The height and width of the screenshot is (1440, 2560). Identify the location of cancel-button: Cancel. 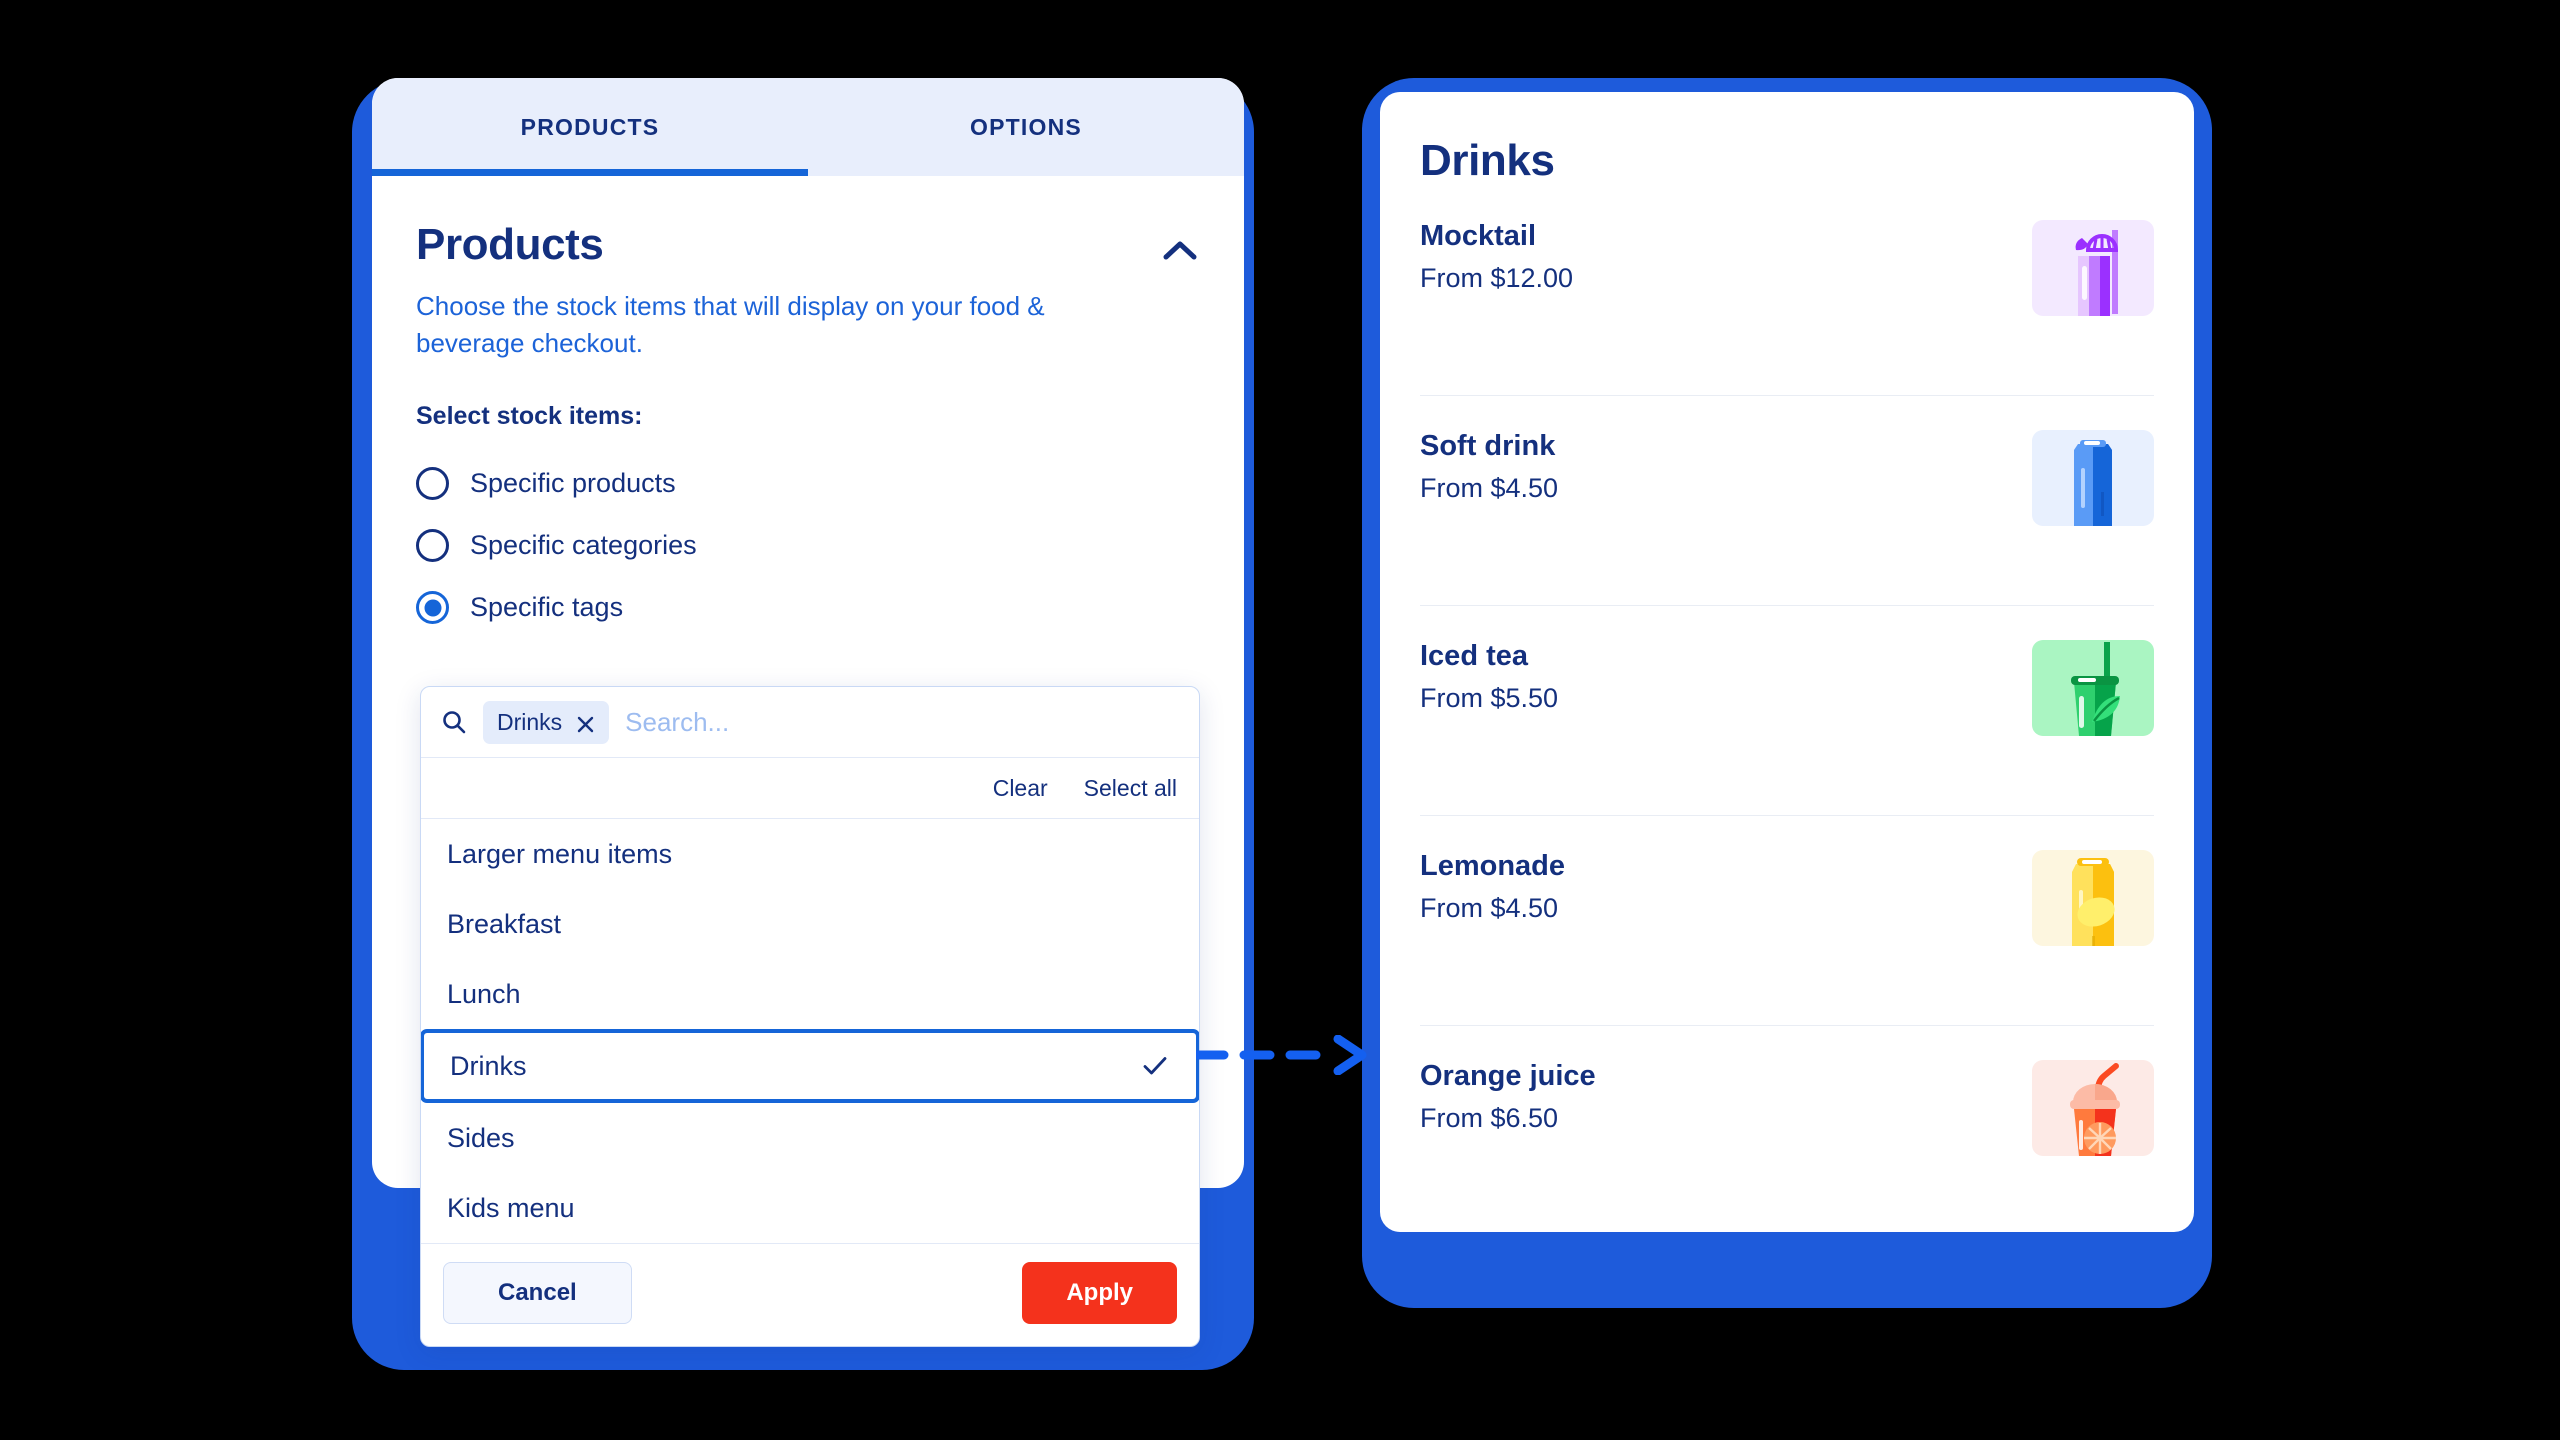
(537, 1293).